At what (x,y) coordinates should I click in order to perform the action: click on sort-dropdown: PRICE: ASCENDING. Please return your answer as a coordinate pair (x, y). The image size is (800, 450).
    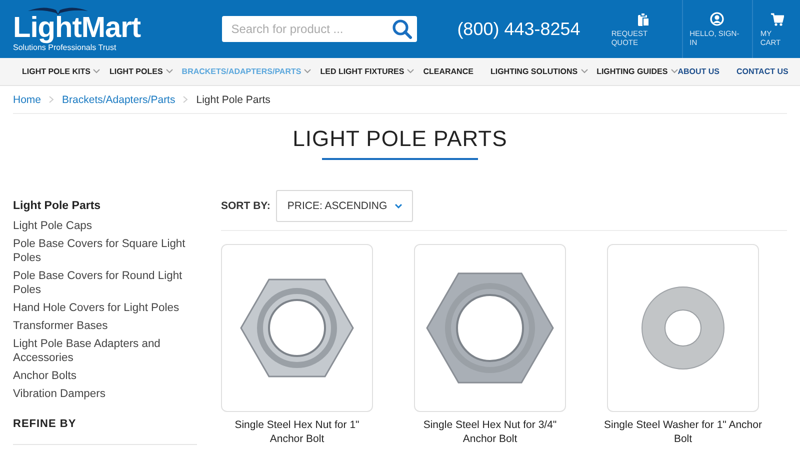
    Looking at the image, I should click on (345, 206).